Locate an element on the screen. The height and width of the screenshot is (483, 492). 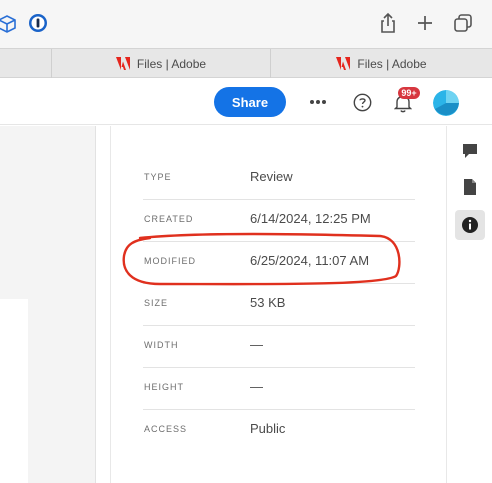
info-value: 6/25/2024, 11:07 AM is located at coordinates (310, 260).